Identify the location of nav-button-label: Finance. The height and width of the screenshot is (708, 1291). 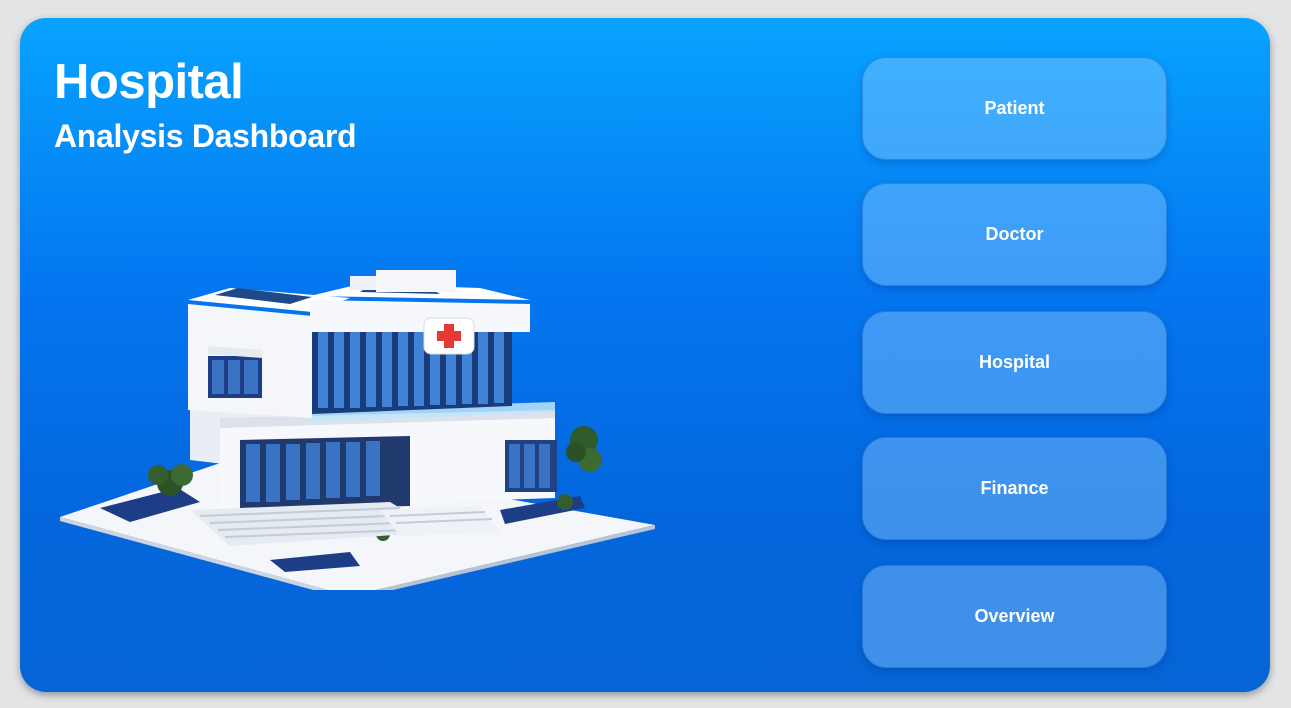
(1014, 488).